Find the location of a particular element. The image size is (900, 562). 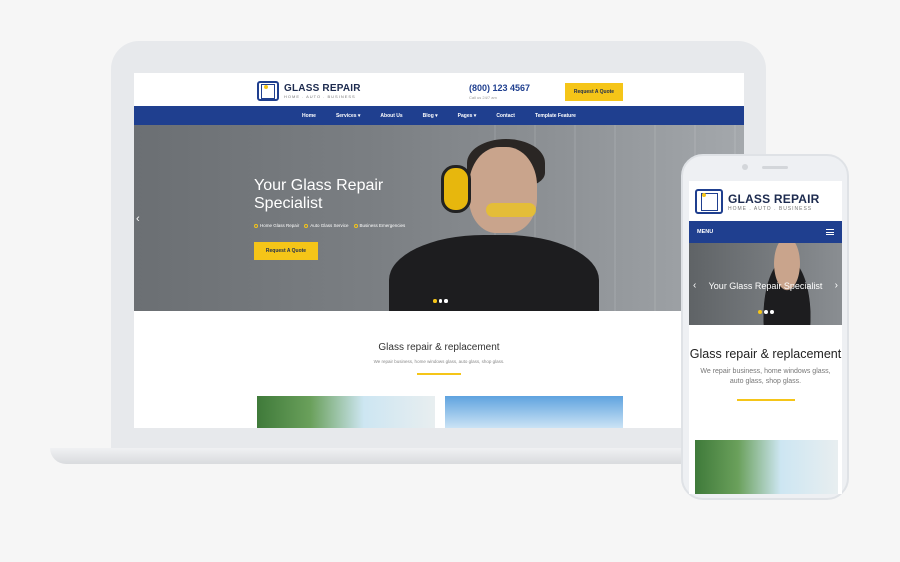

hero-goggles is located at coordinates (511, 210).